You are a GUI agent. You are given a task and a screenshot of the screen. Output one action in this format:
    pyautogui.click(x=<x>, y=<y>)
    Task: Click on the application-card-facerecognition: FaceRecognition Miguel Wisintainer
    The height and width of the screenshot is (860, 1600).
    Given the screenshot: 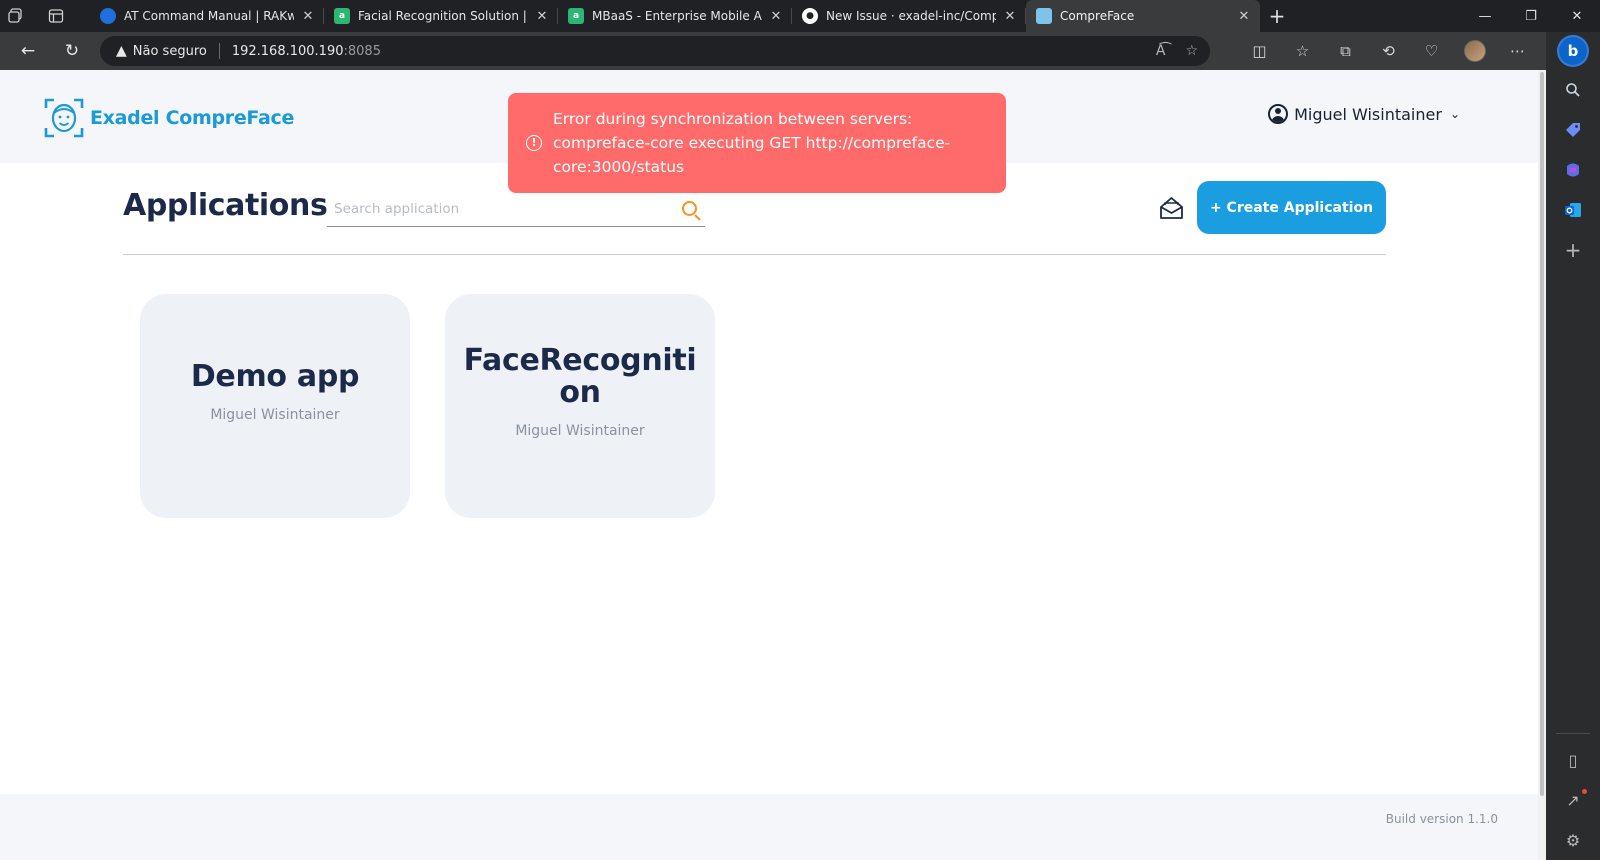 What is the action you would take?
    pyautogui.click(x=580, y=406)
    